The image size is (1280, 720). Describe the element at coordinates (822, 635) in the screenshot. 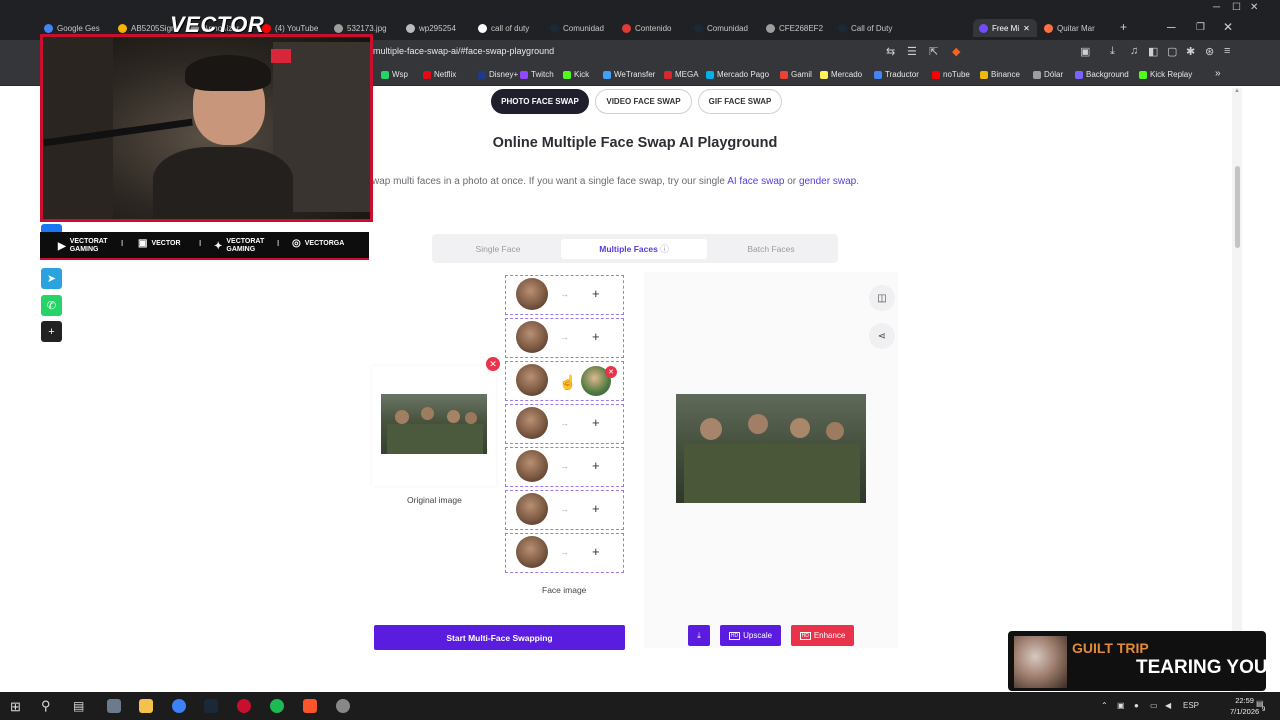

I see `enhance-button: HD Enhance` at that location.